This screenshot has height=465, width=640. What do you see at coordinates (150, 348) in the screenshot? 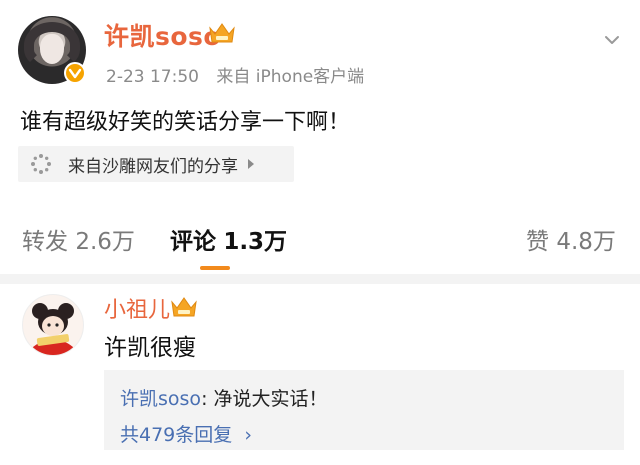
I see `comment-text: 许凯很瘦` at bounding box center [150, 348].